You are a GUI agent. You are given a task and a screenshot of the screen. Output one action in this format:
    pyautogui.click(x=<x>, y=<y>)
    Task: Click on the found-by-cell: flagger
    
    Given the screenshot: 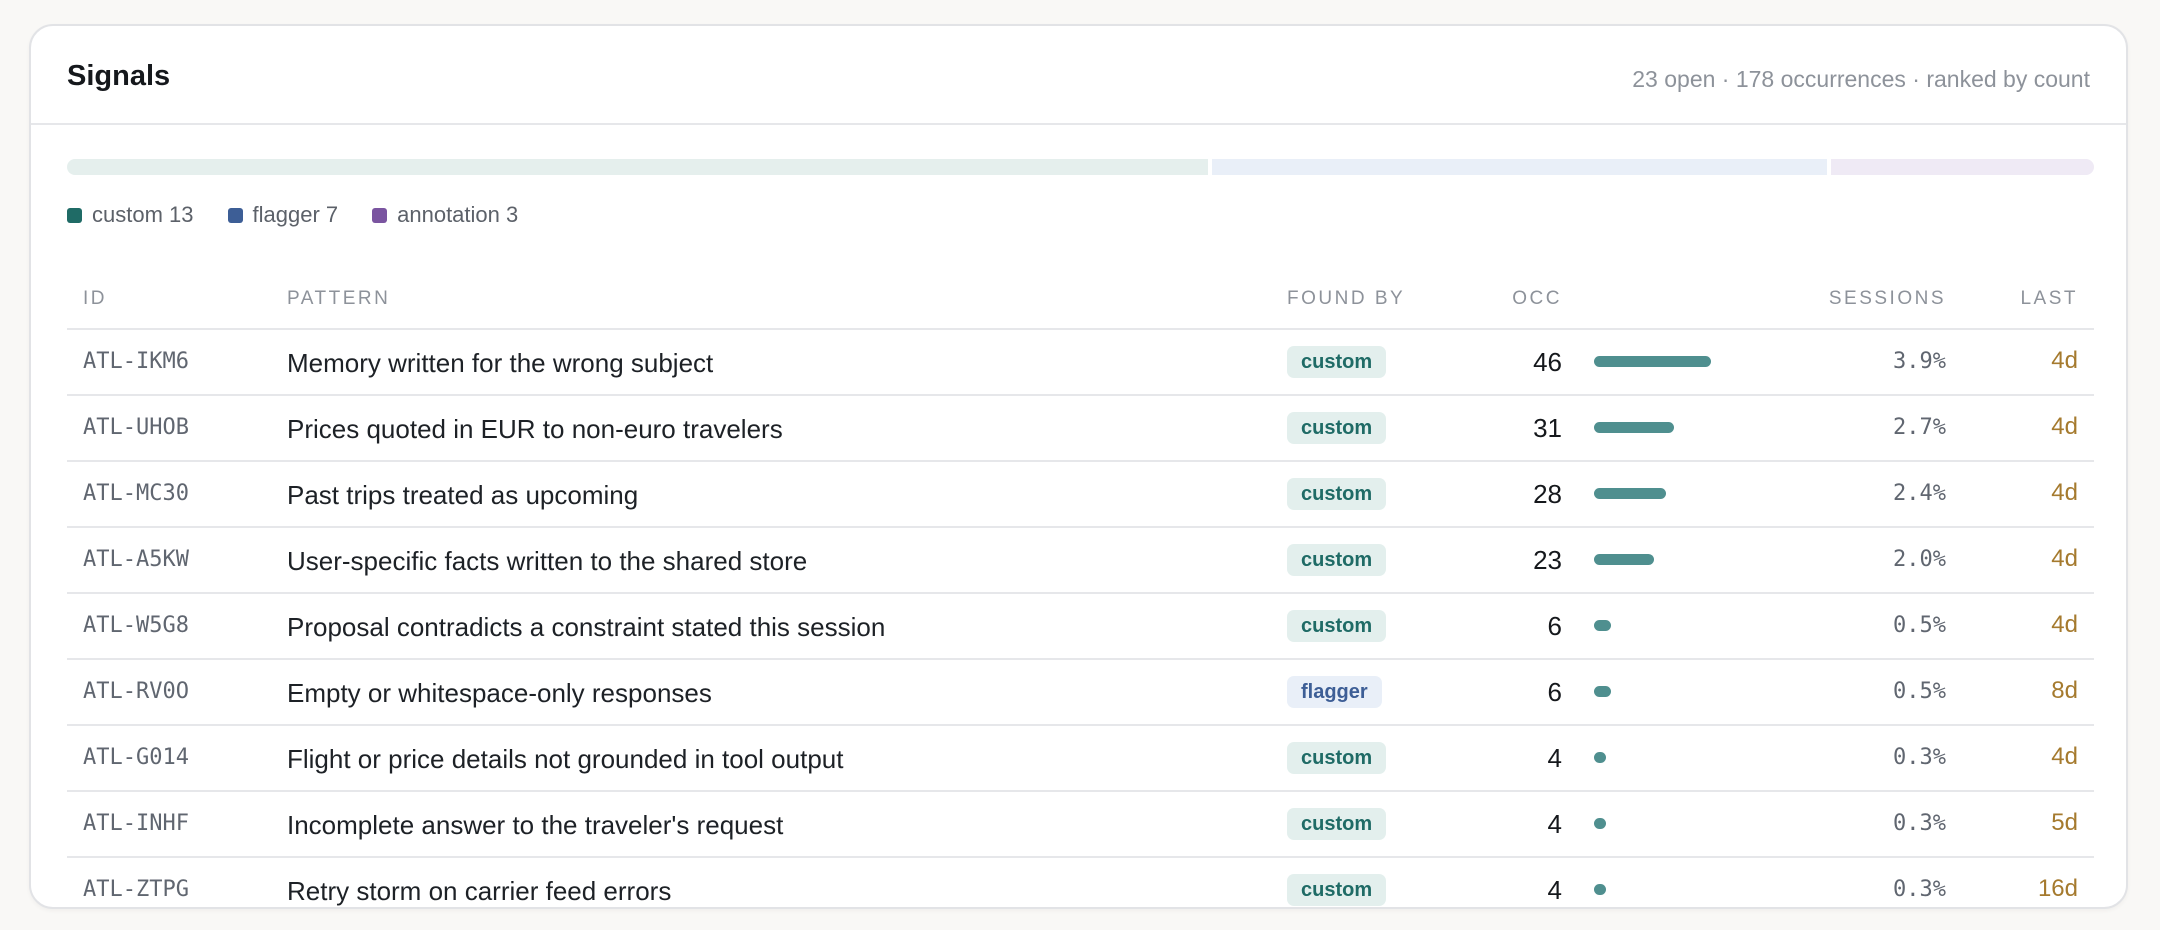 What is the action you would take?
    pyautogui.click(x=1334, y=692)
    